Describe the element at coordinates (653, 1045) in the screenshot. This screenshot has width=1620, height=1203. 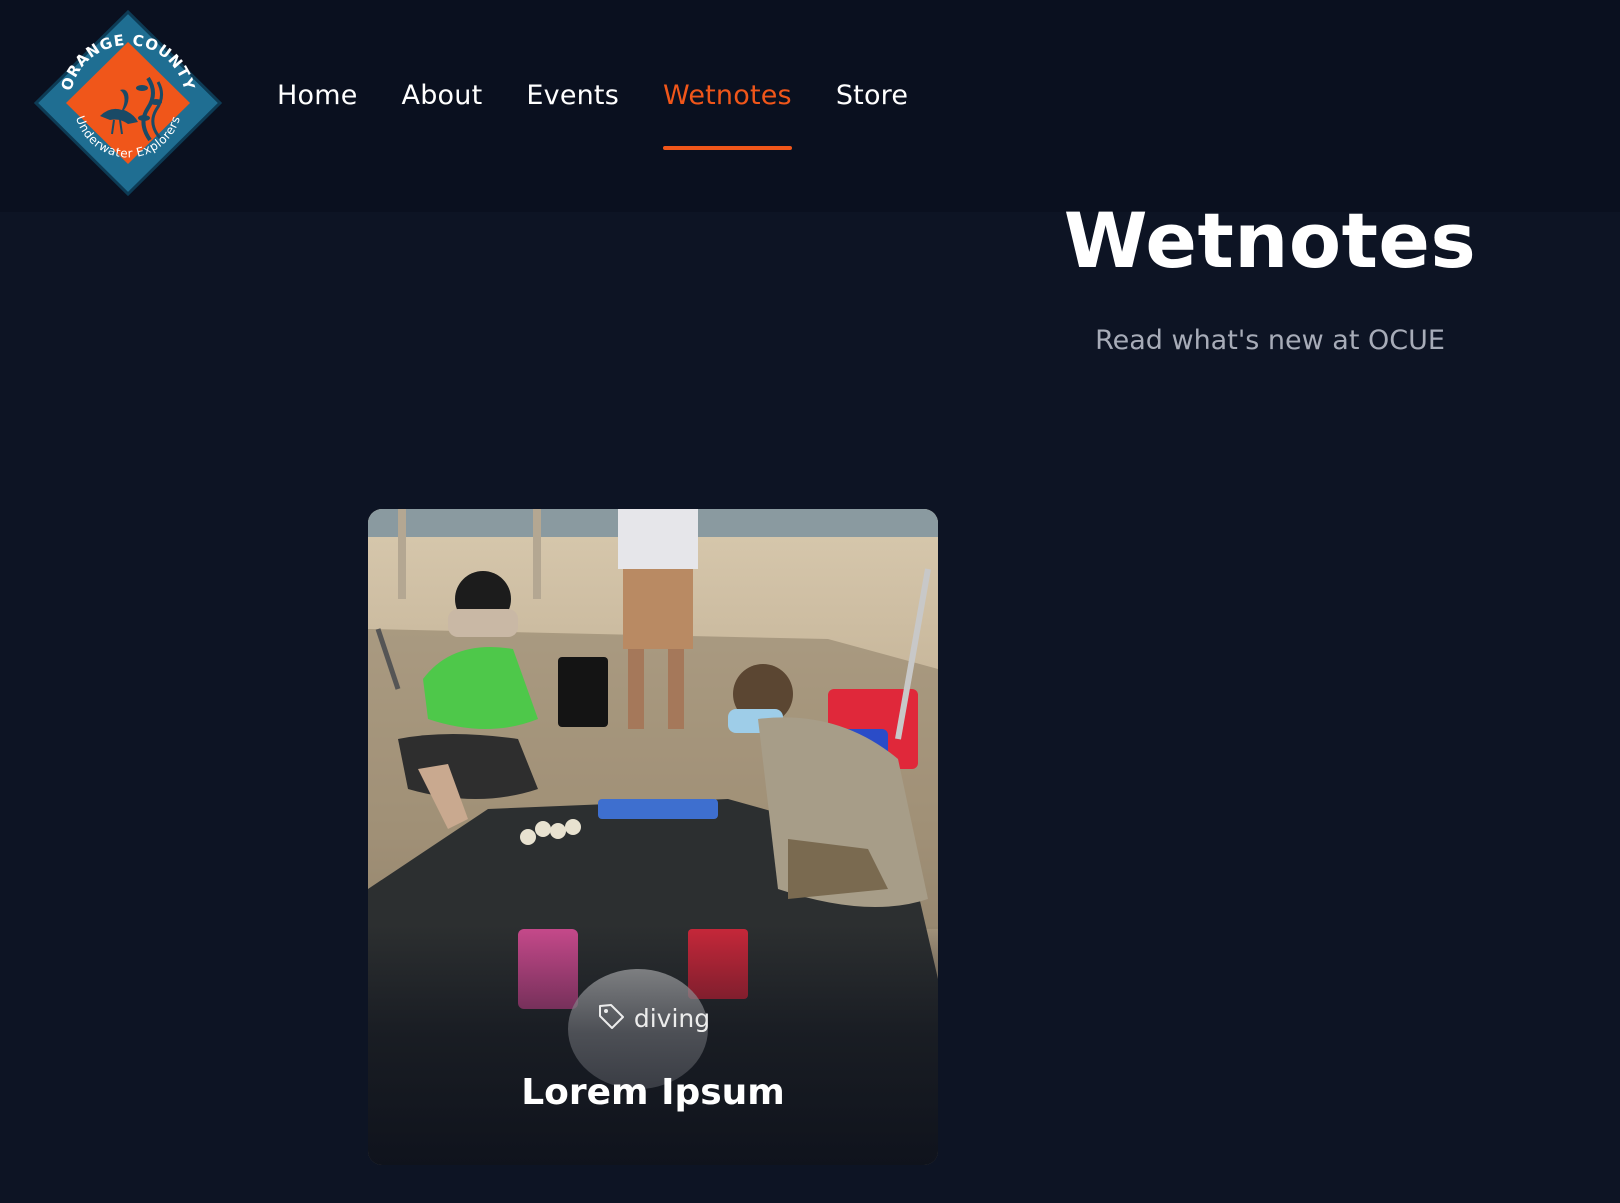
I see `card-overlay` at that location.